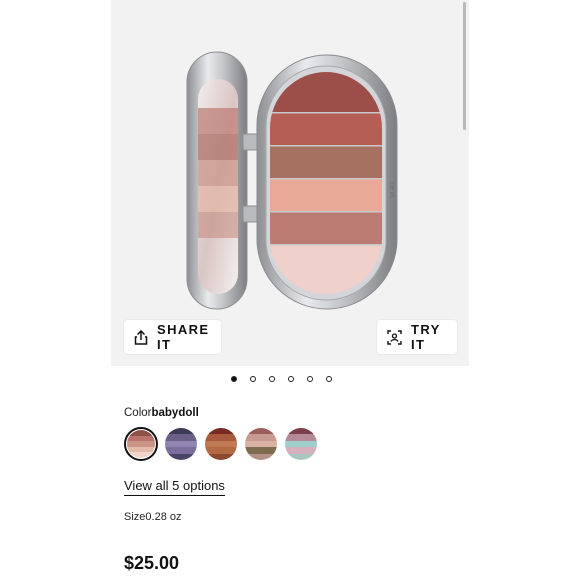  I want to click on try-it-button: TRY IT, so click(417, 337).